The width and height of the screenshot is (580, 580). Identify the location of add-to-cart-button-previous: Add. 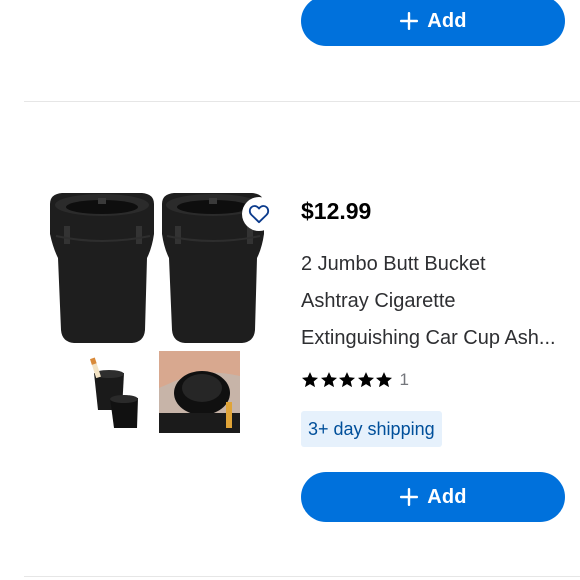
(433, 23).